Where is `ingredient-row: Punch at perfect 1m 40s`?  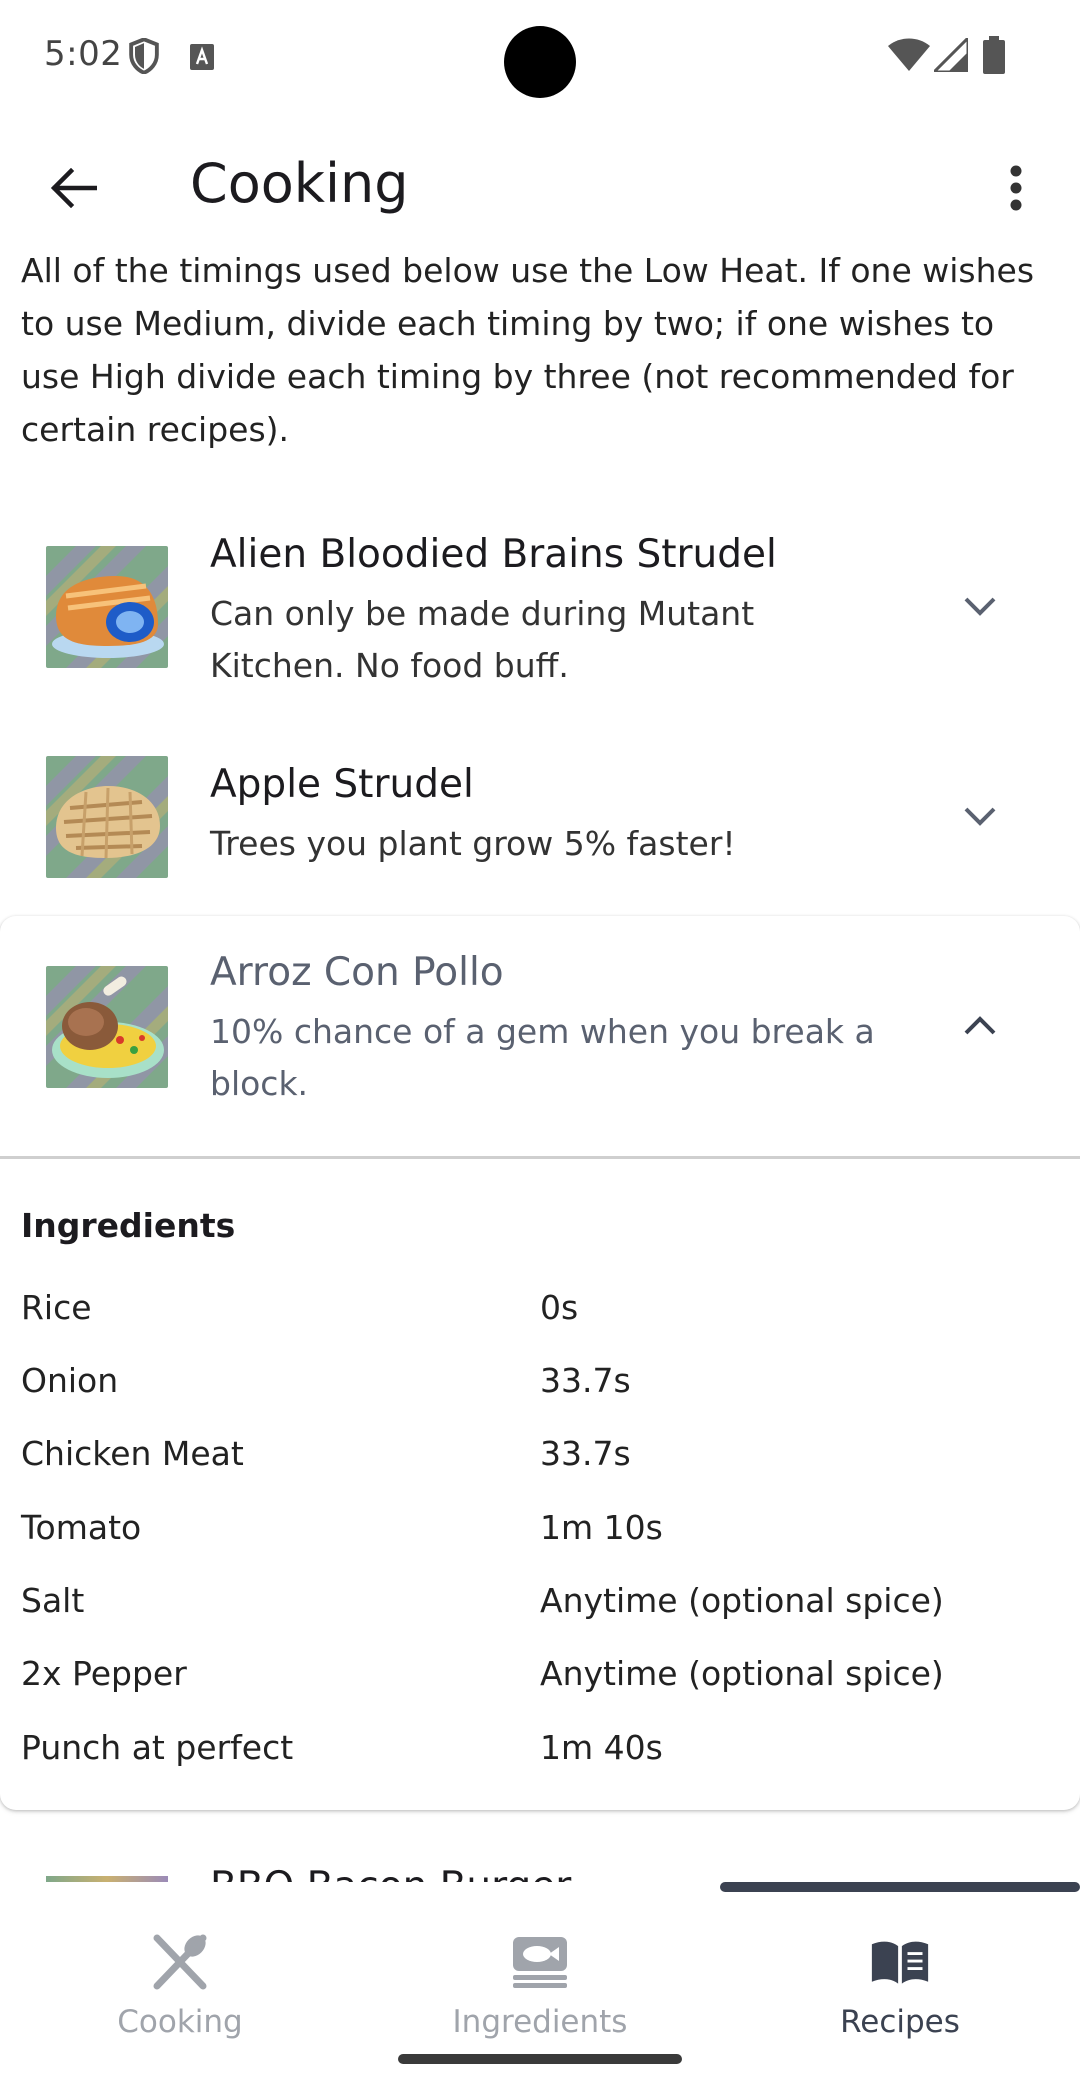
ingredient-row: Punch at perfect 1m 40s is located at coordinates (540, 1764).